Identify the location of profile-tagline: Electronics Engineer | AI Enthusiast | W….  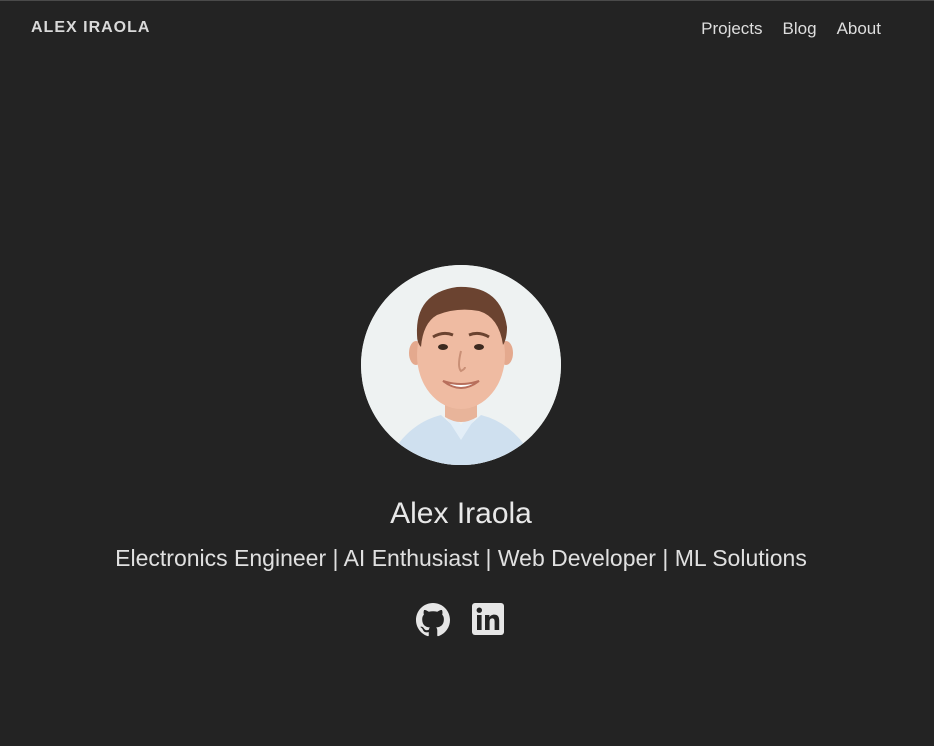
(461, 558).